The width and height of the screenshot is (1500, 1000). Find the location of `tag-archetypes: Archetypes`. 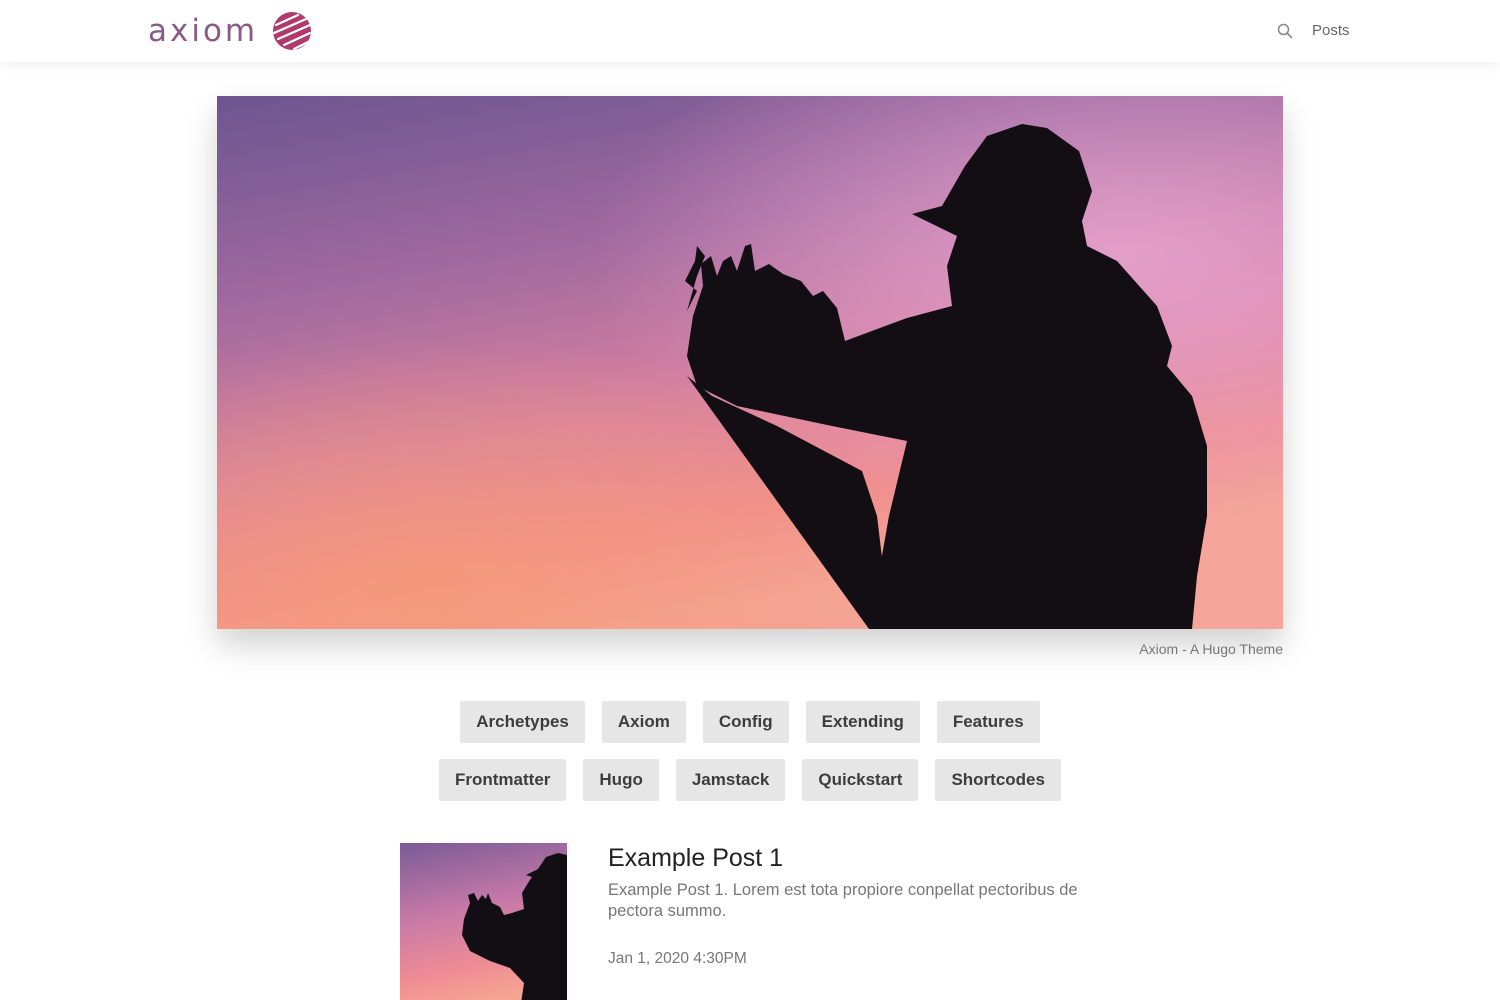

tag-archetypes: Archetypes is located at coordinates (522, 722).